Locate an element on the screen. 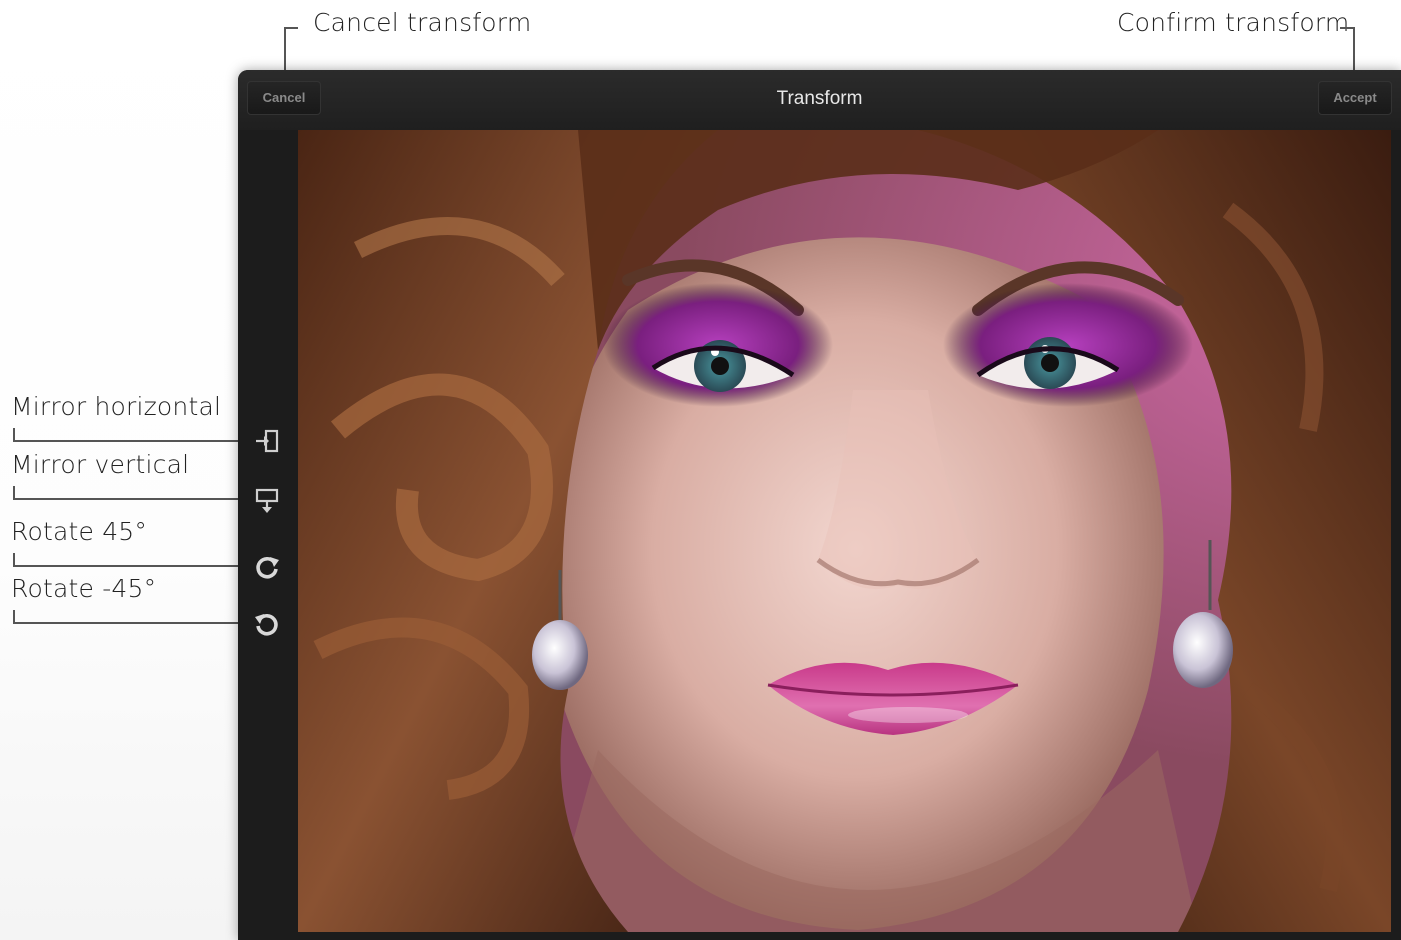 This screenshot has height=940, width=1401. mirror-horizontal-button is located at coordinates (267, 442).